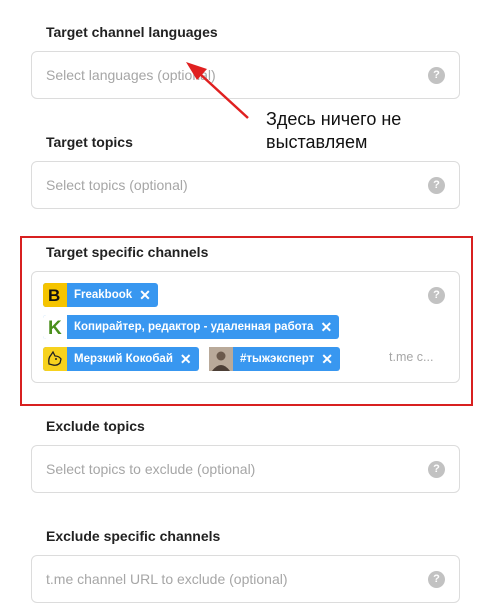 The image size is (481, 616). I want to click on annotation-line-2: выставляем, so click(317, 142).